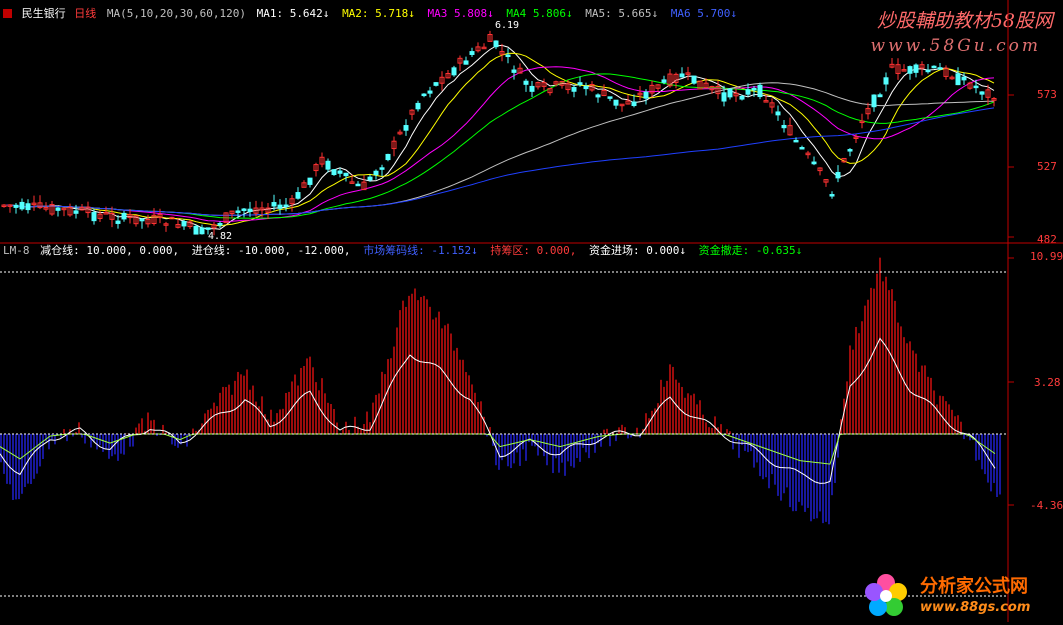 Image resolution: width=1063 pixels, height=625 pixels. I want to click on logo-url: www.88gs.com, so click(975, 607).